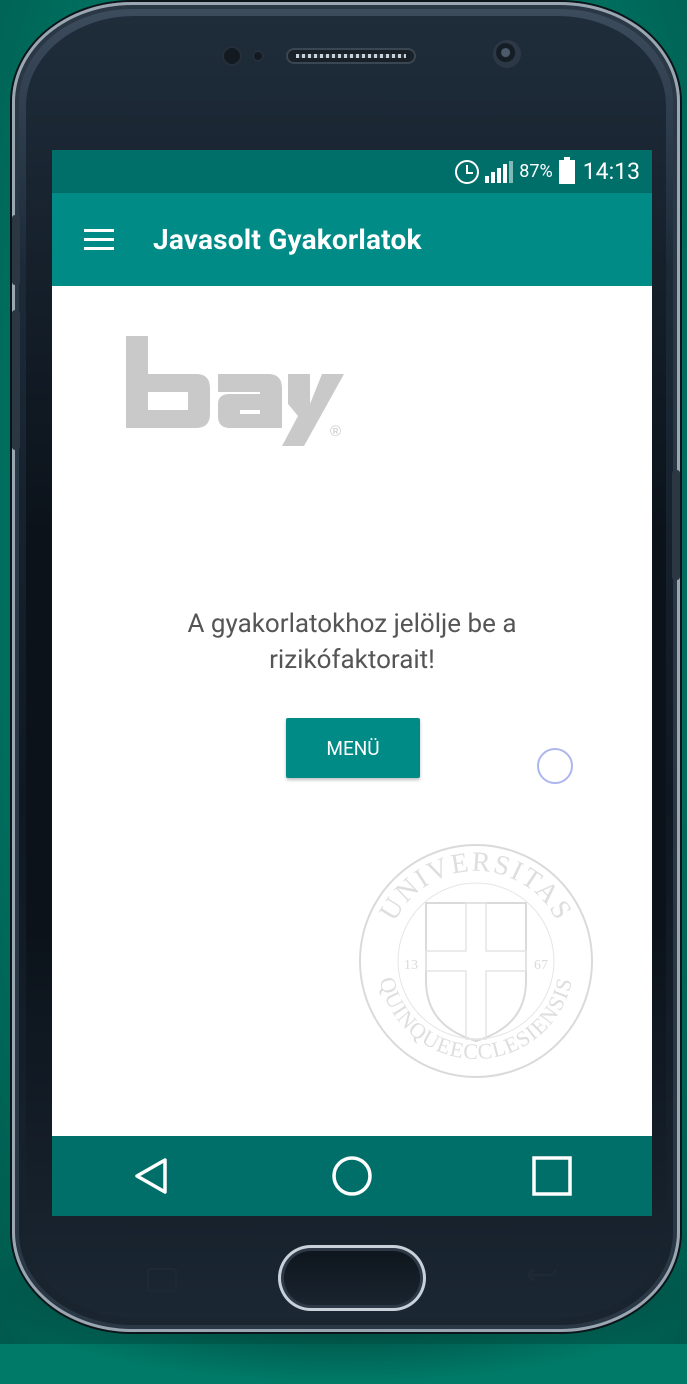  I want to click on university-seal: UNIVERSITAS QUINQUEECCLESIENSIS 13 67, so click(476, 961).